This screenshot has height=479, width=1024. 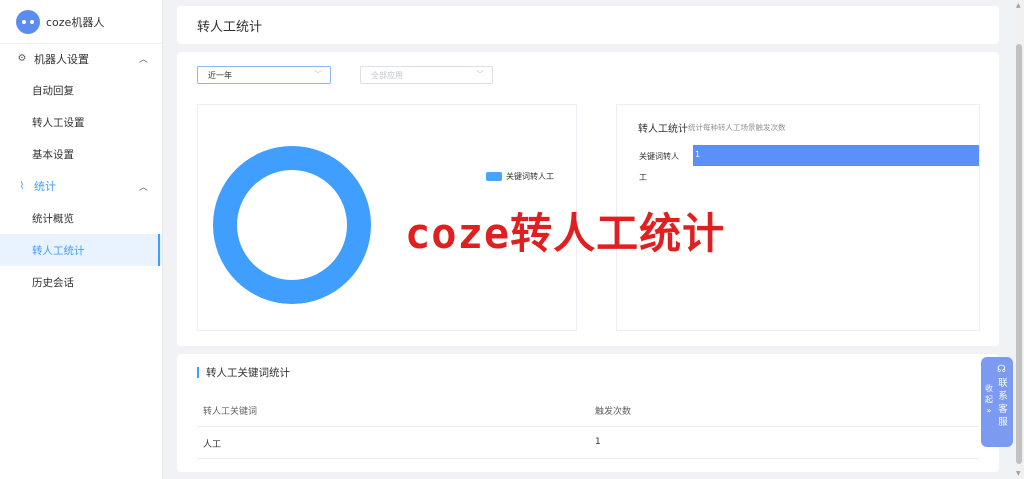 I want to click on sidebar-item-transfer-settings: 转人工设置, so click(x=81, y=122).